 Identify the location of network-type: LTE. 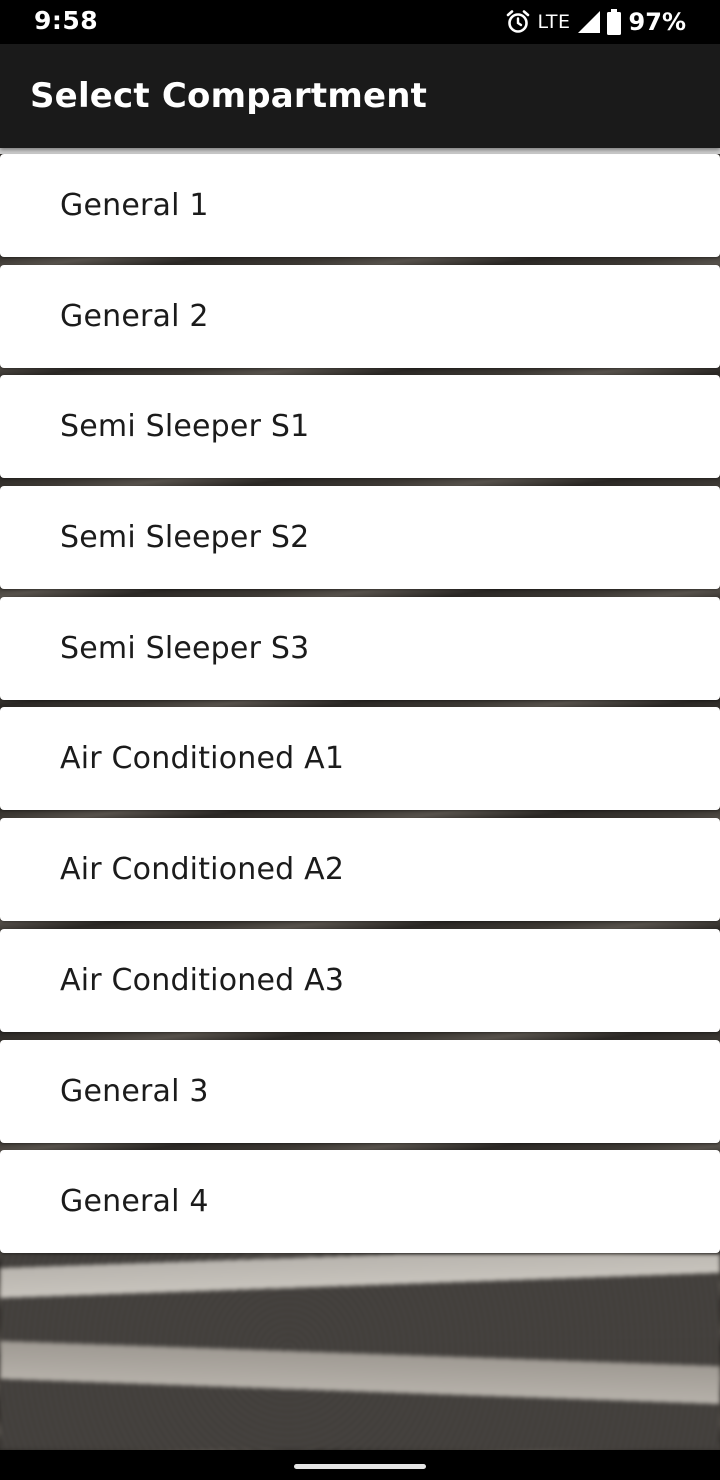
(554, 22).